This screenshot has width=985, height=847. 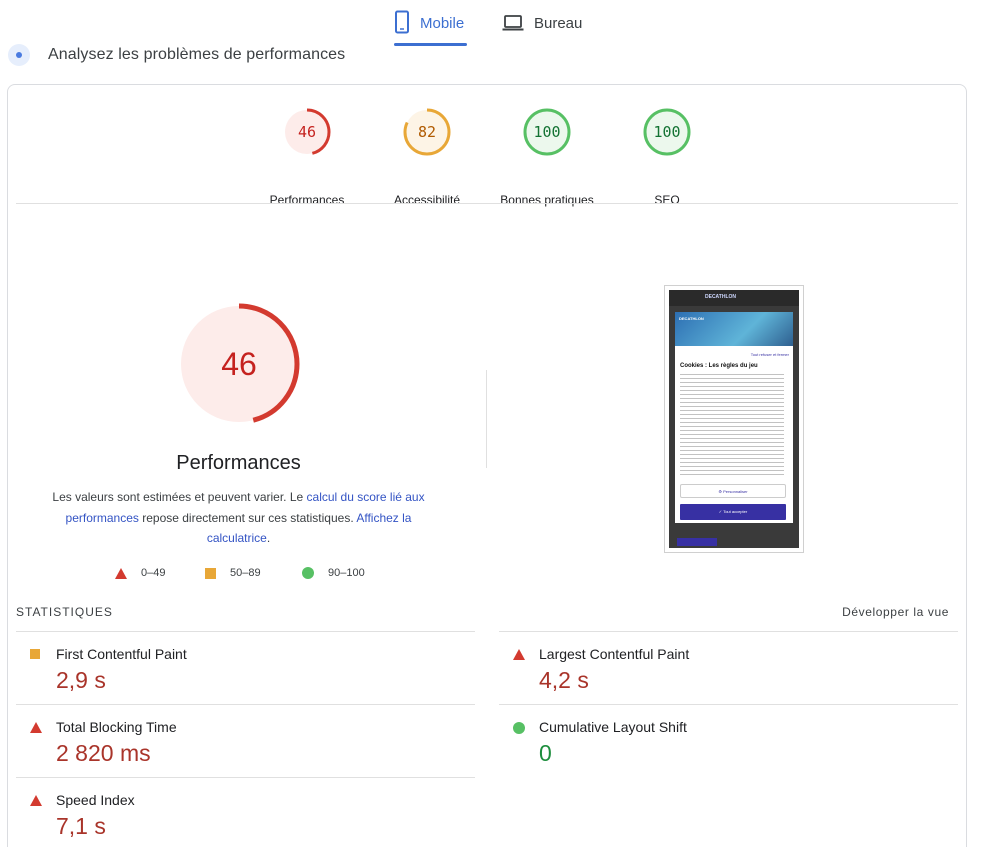 What do you see at coordinates (614, 654) in the screenshot?
I see `metric-name: Largest Contentful Paint` at bounding box center [614, 654].